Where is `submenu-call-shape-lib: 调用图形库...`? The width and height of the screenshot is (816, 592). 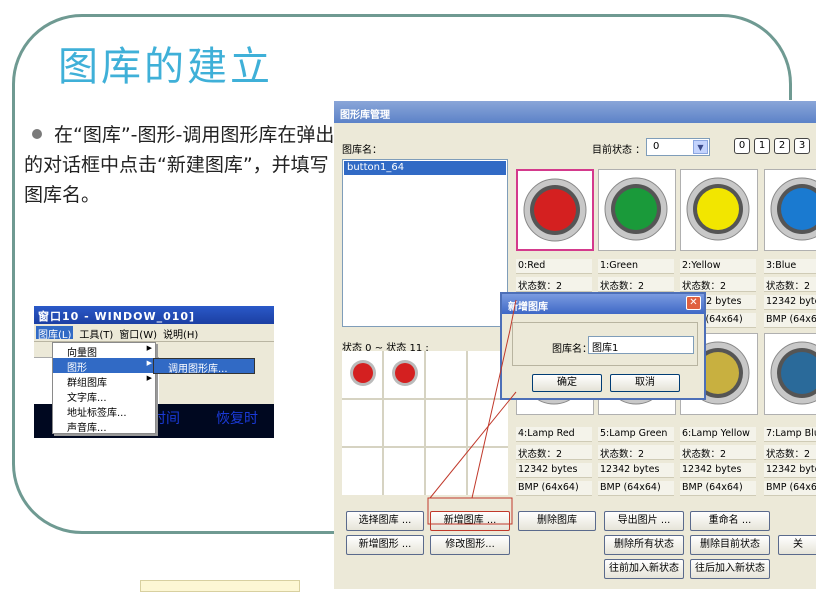 submenu-call-shape-lib: 调用图形库... is located at coordinates (204, 366).